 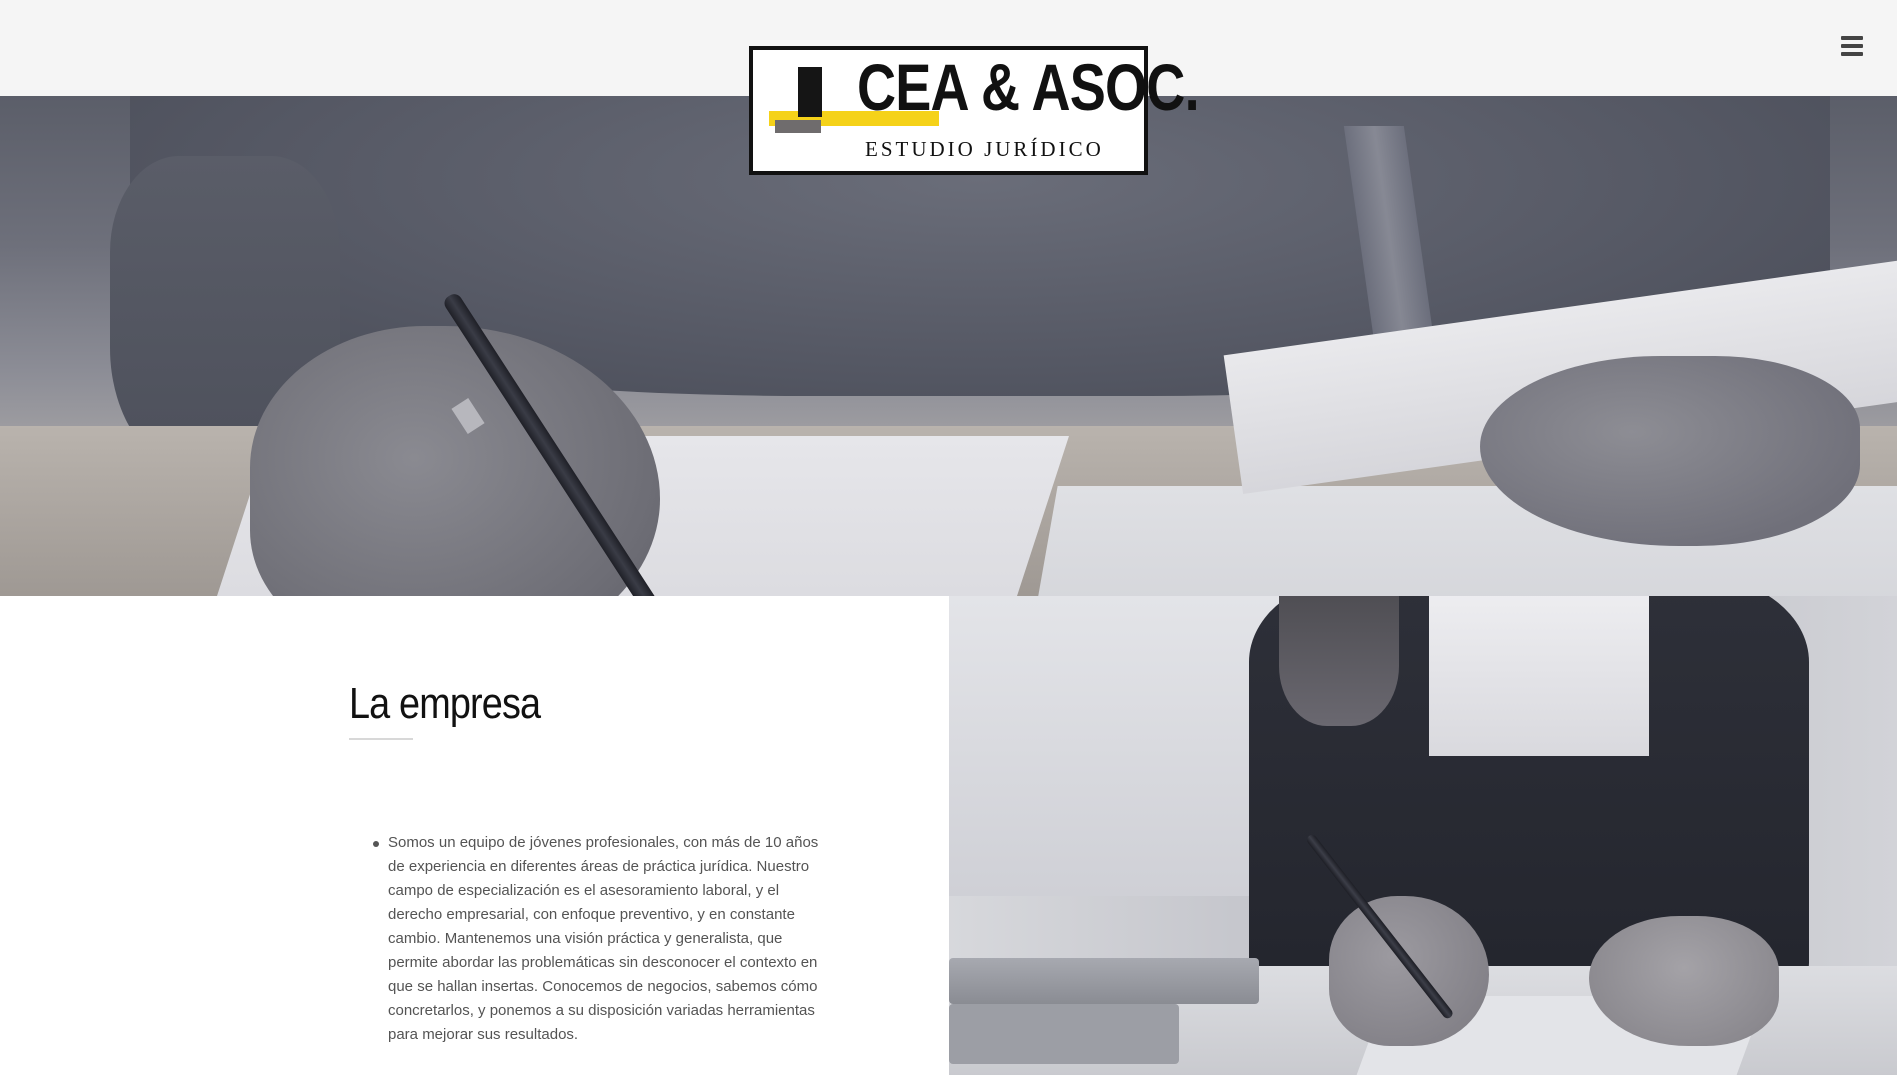 What do you see at coordinates (1539, 676) in the screenshot?
I see `side-shirt-shape` at bounding box center [1539, 676].